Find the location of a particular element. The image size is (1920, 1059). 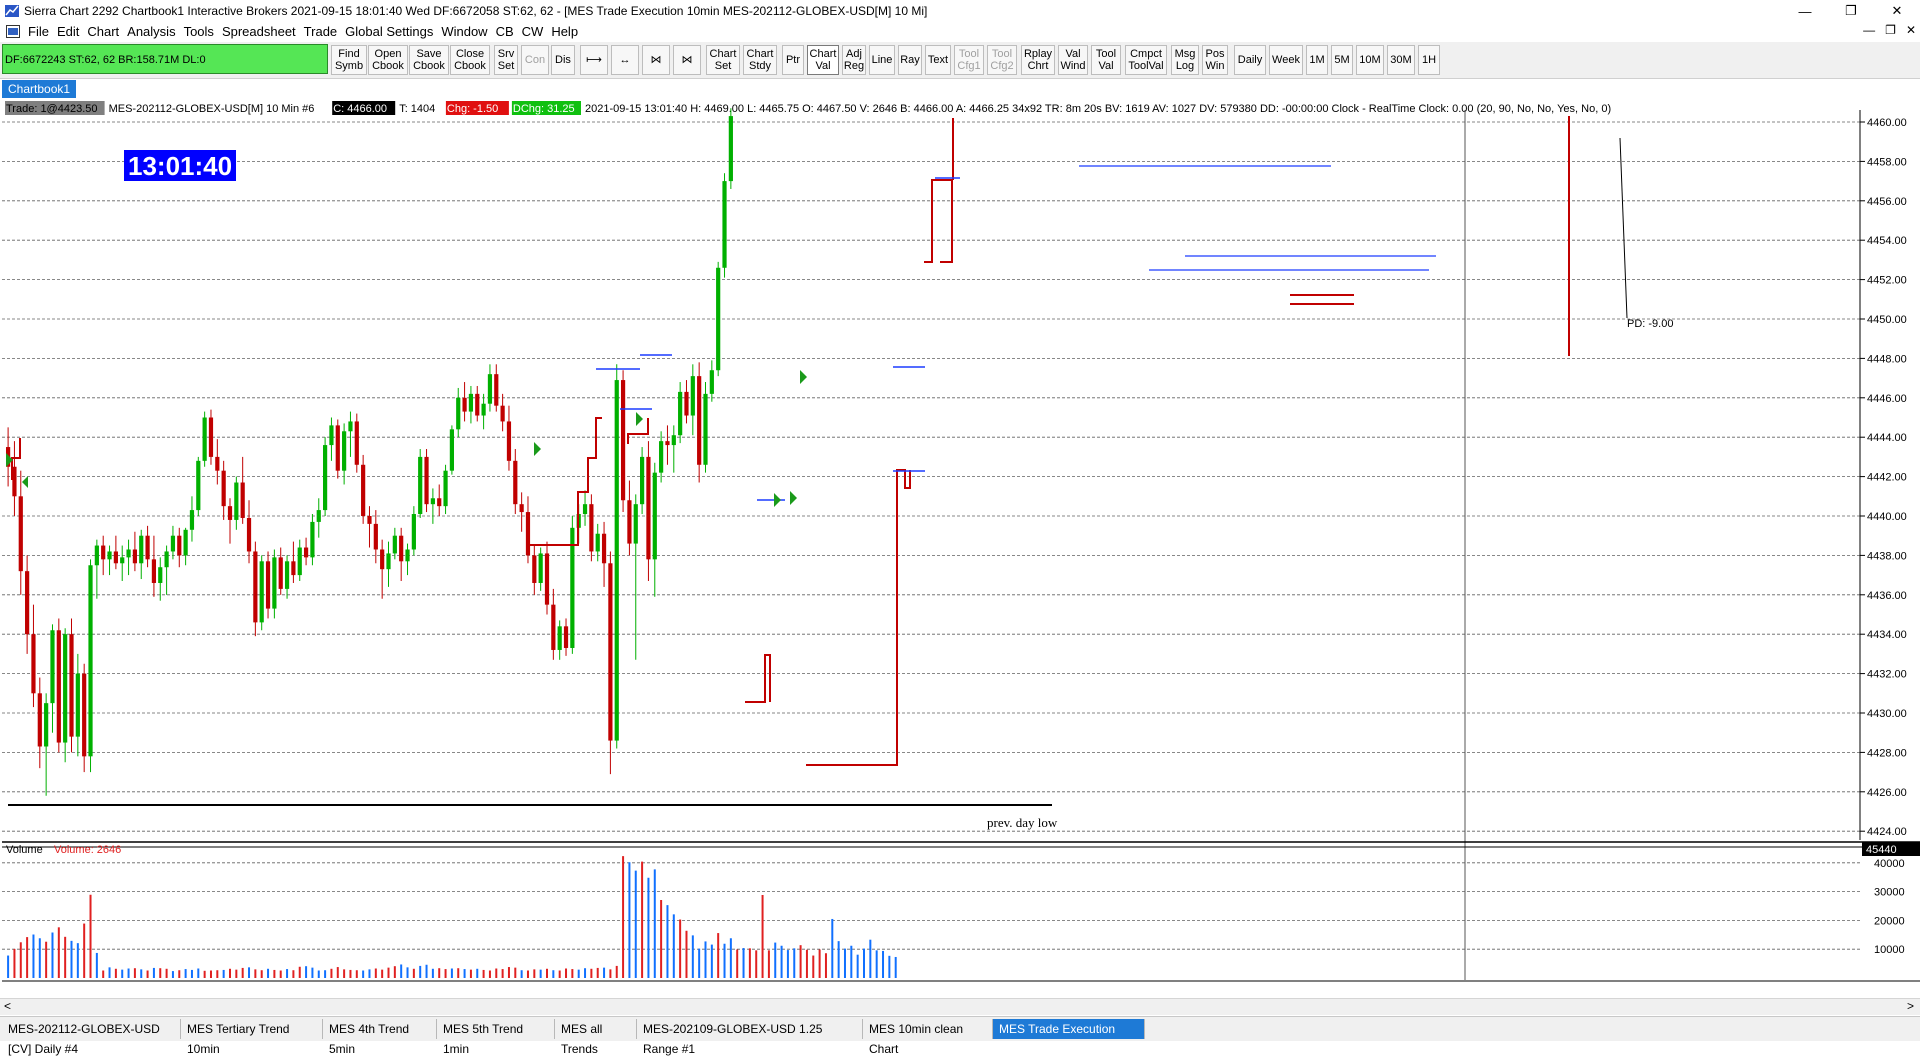

toolbar-button-val-wind: Val Wind is located at coordinates (1073, 60).